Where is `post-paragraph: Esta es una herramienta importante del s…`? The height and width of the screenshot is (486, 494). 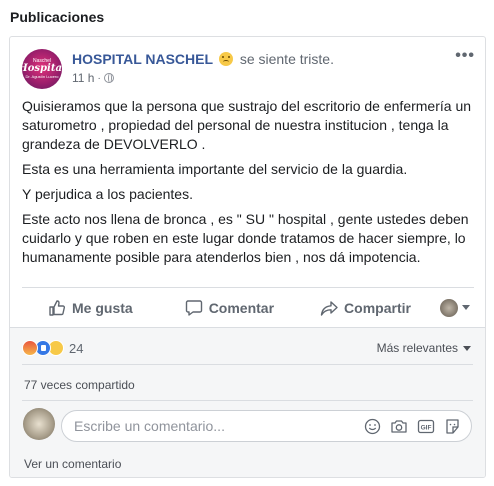 post-paragraph: Esta es una herramienta importante del s… is located at coordinates (215, 169).